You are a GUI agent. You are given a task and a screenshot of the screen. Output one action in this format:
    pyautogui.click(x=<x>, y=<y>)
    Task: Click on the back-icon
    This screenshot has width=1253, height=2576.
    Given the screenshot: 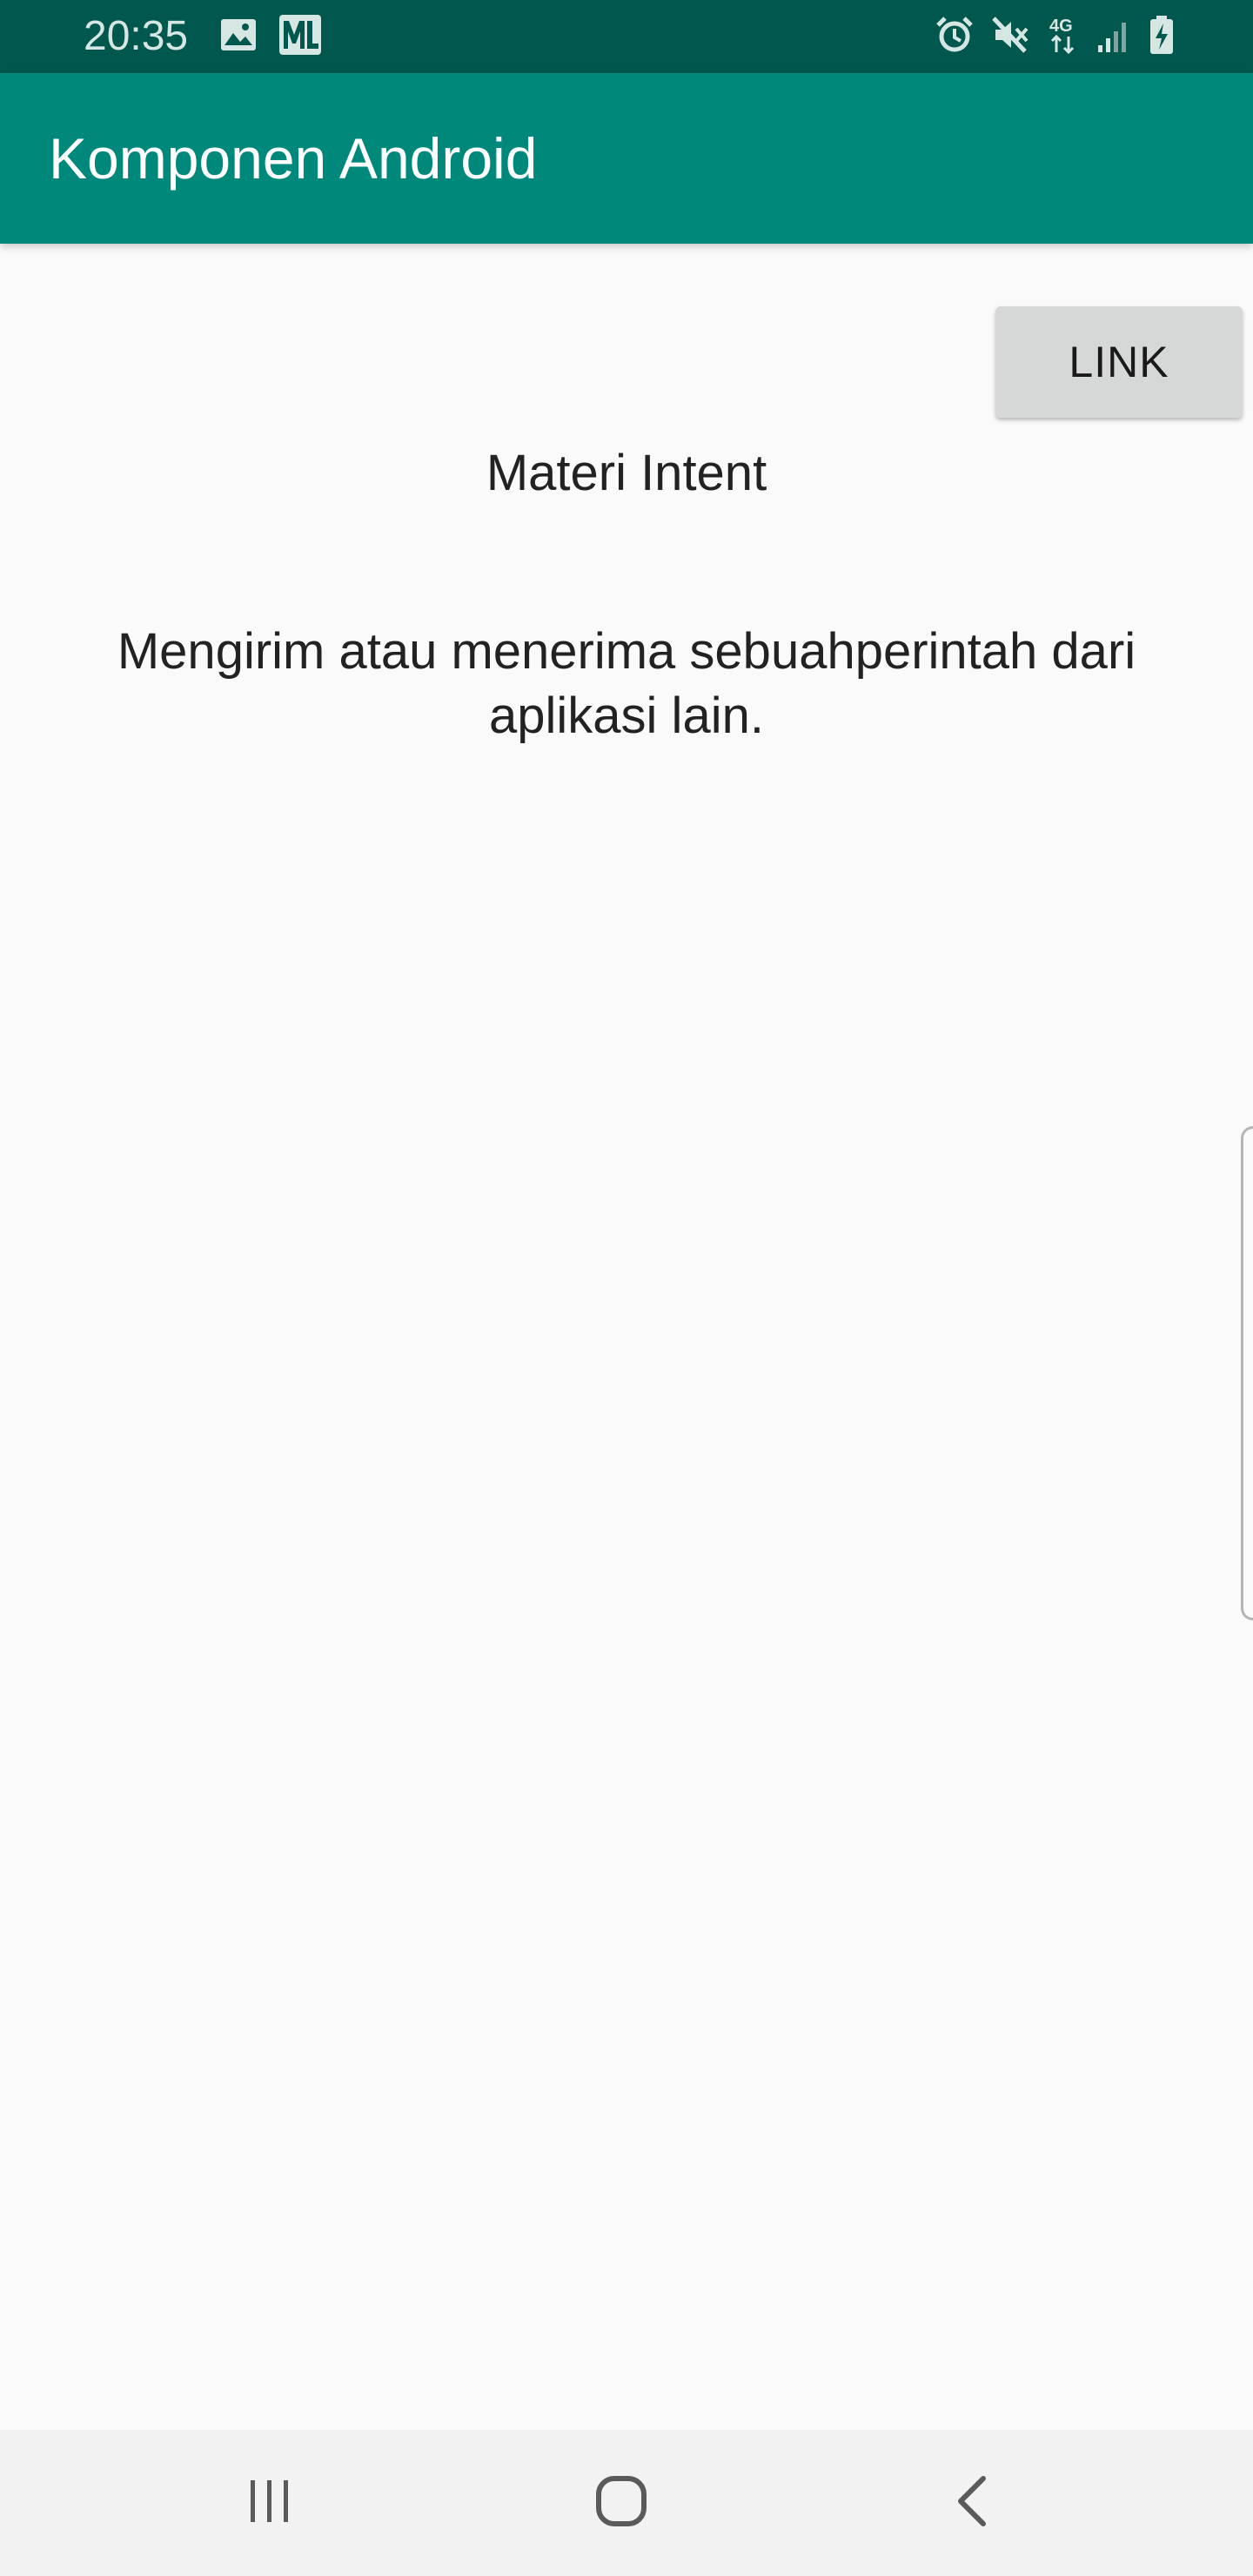 What is the action you would take?
    pyautogui.click(x=971, y=2503)
    